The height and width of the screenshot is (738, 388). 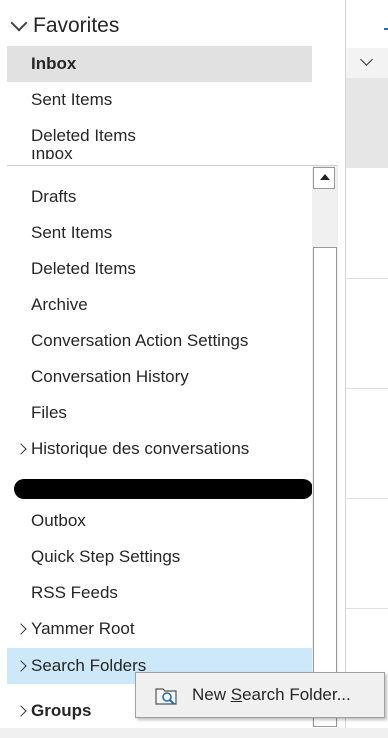 I want to click on folder-label: Conversation Action Settings, so click(x=140, y=340).